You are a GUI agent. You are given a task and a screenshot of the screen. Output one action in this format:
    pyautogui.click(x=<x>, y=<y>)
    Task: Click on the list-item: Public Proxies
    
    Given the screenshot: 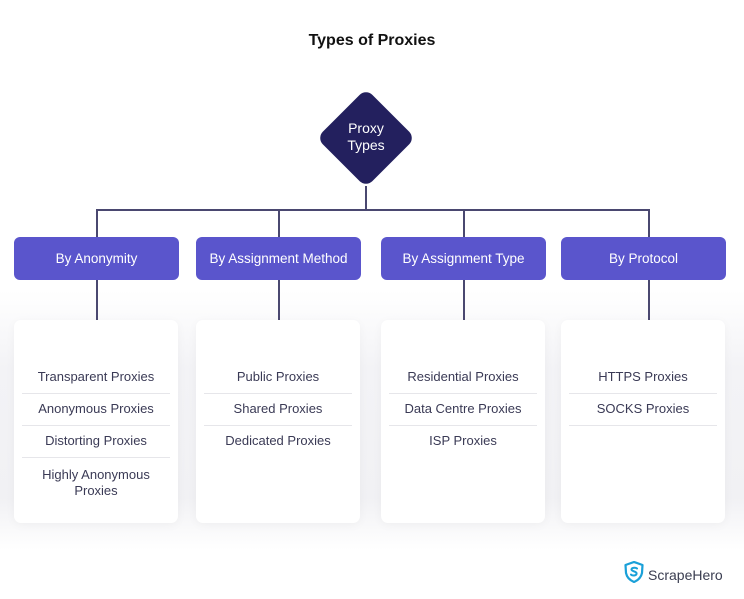 What is the action you would take?
    pyautogui.click(x=278, y=378)
    